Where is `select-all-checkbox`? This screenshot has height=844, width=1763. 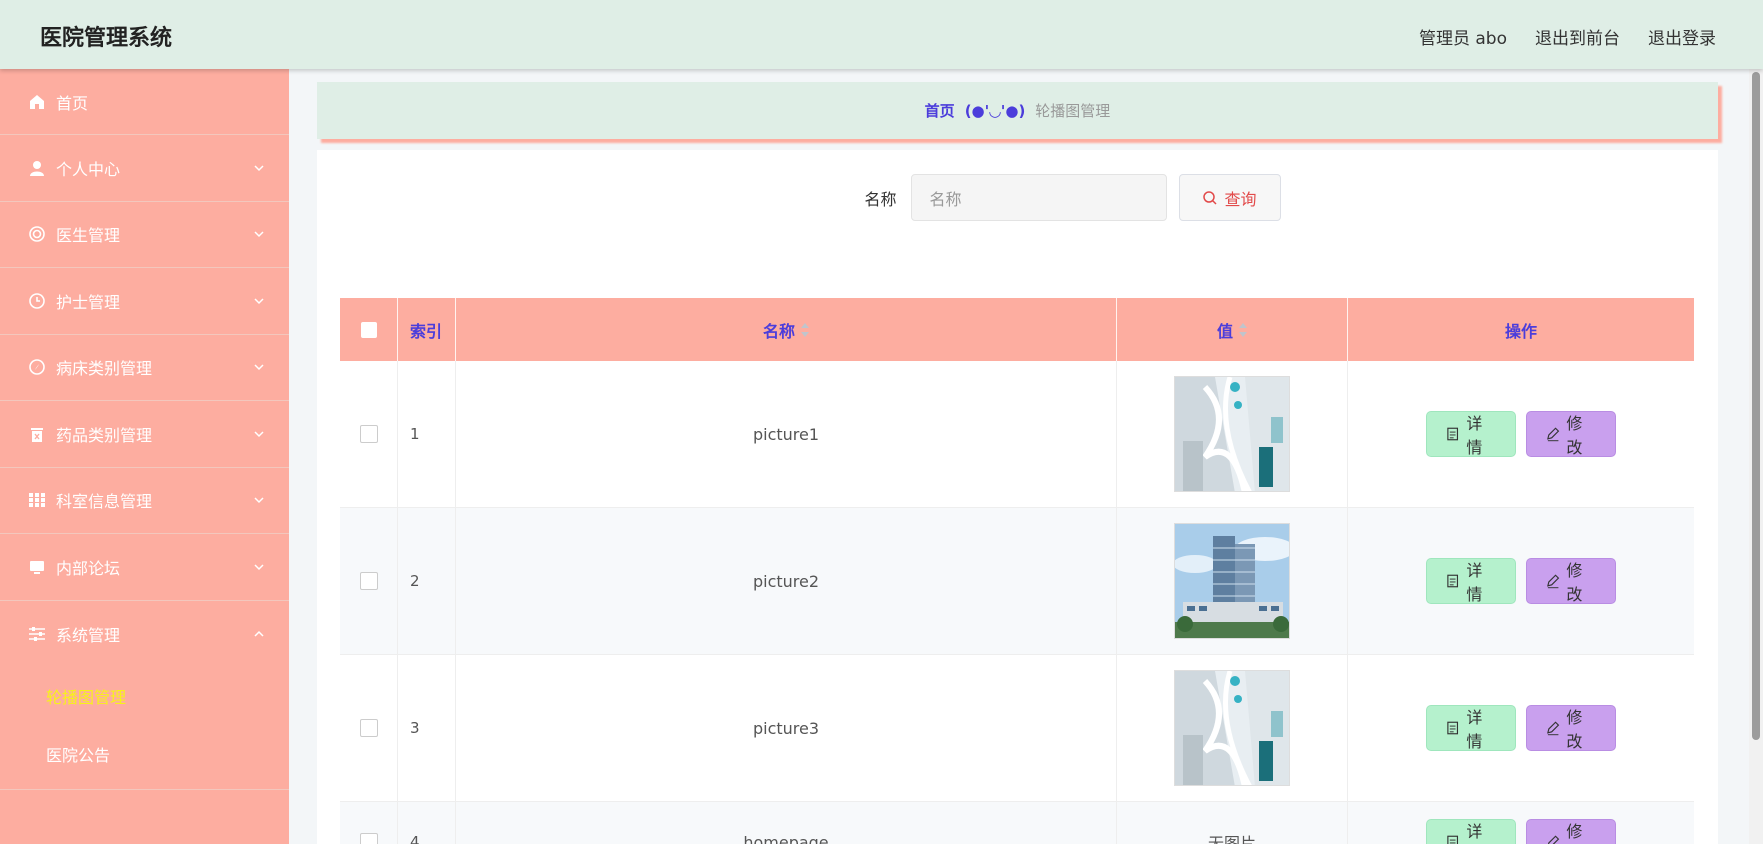 select-all-checkbox is located at coordinates (368, 329).